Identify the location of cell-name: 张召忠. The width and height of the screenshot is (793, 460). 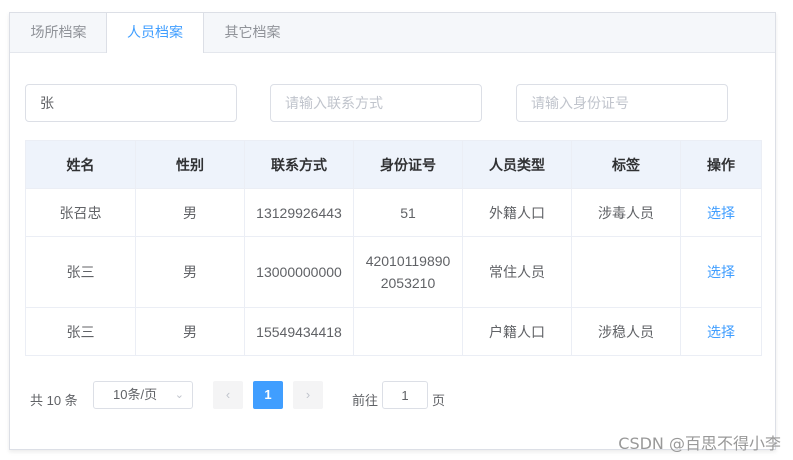
(80, 212).